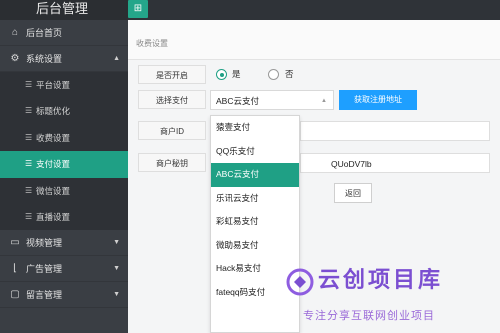 The image size is (500, 333). I want to click on watermark-subtitle: 专注分享互联网创业项目, so click(369, 316).